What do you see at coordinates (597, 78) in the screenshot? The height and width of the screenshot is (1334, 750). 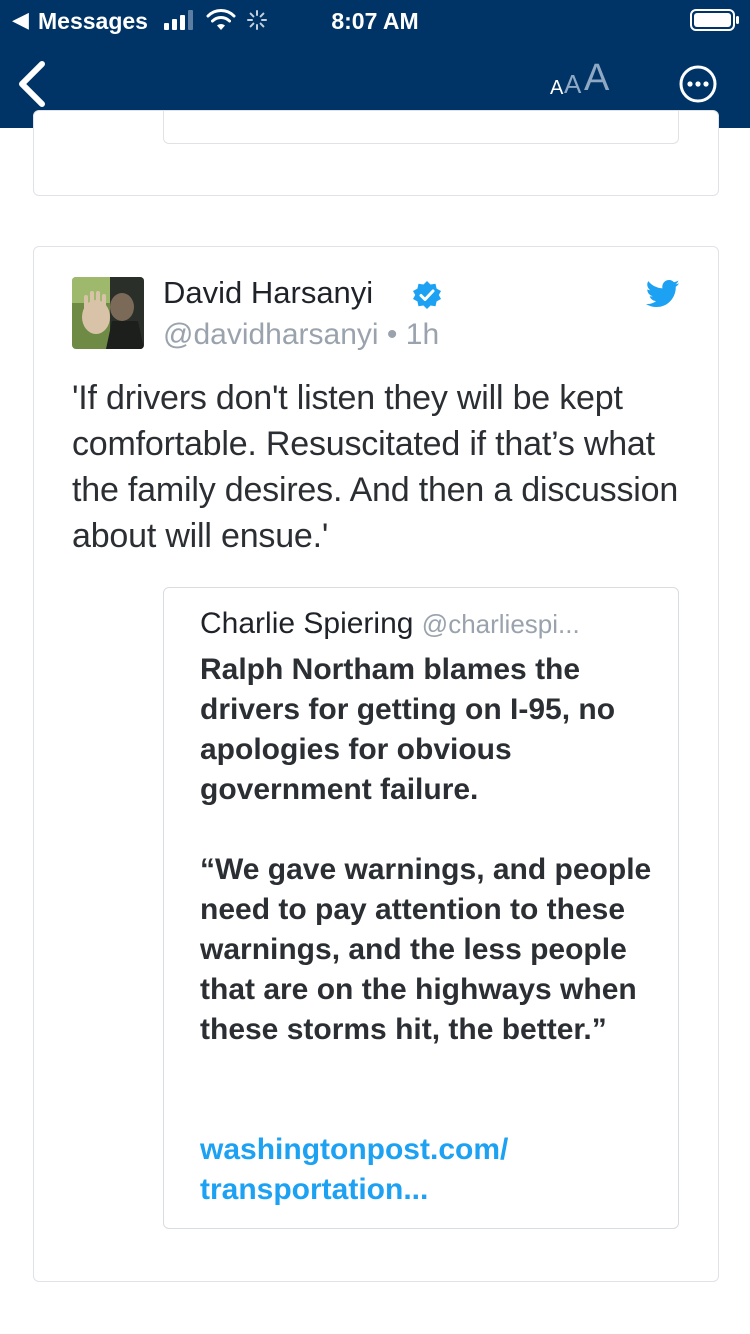 I see `text-size-icon-large: A` at bounding box center [597, 78].